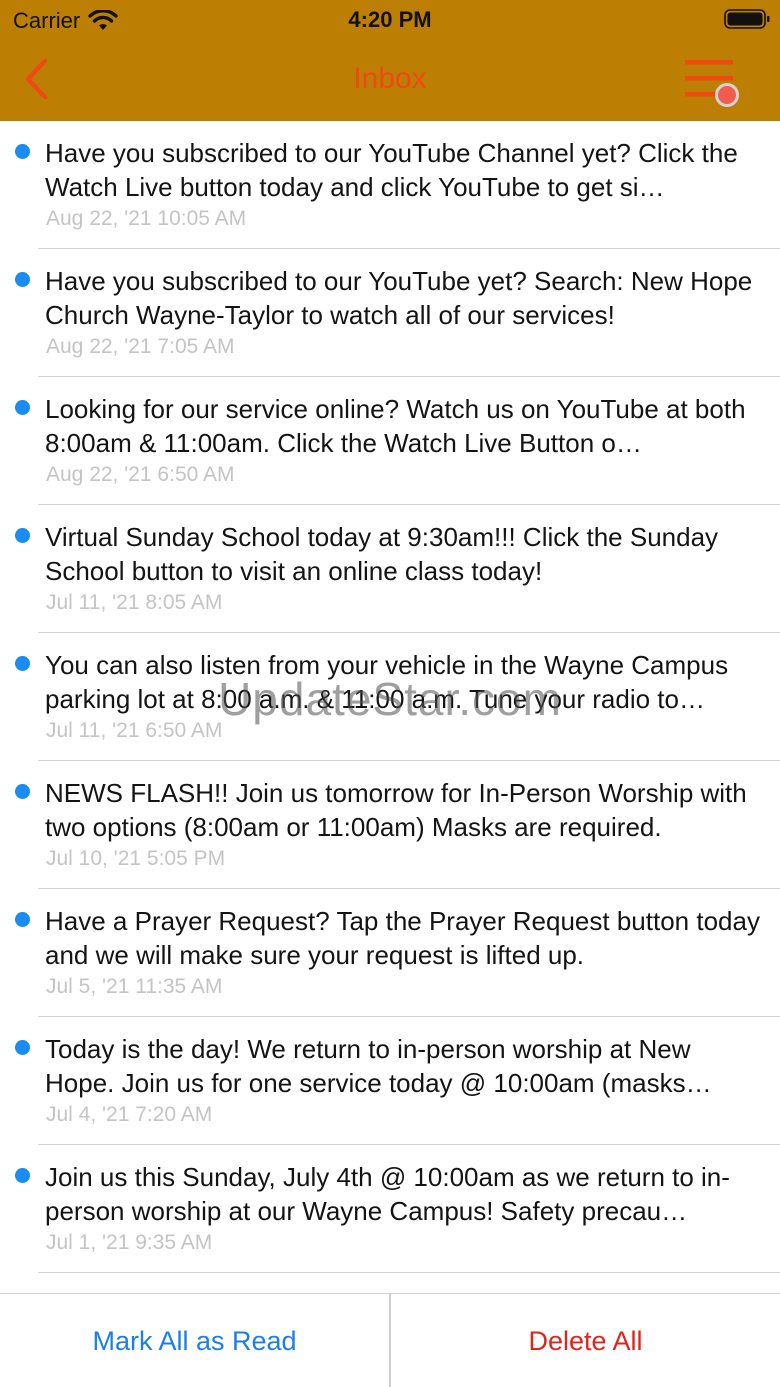 The height and width of the screenshot is (1387, 780). What do you see at coordinates (714, 85) in the screenshot?
I see `hamburger-menu-icon` at bounding box center [714, 85].